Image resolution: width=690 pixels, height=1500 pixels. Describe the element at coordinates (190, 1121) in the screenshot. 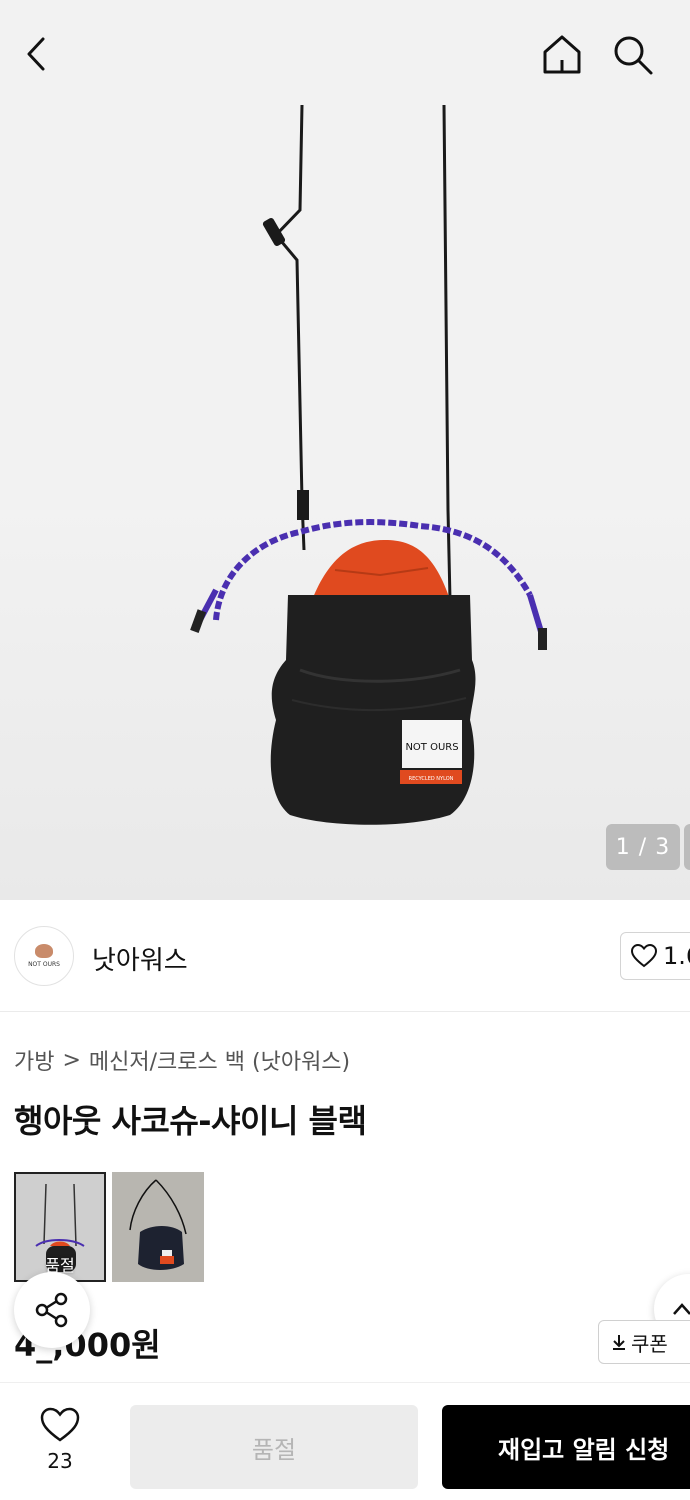

I see `product-title: 행아웃 사코슈-샤이니 블랙` at that location.